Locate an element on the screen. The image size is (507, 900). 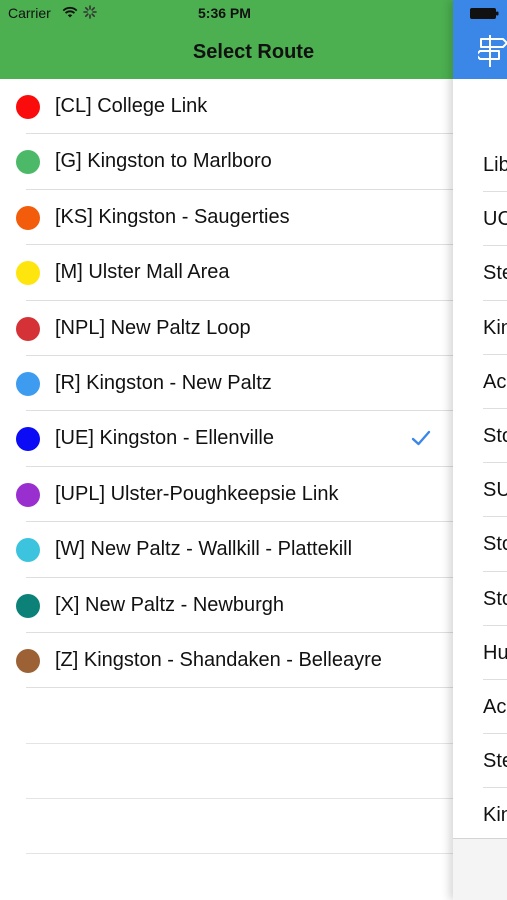
route-label: [CL] College Link is located at coordinates (131, 106).